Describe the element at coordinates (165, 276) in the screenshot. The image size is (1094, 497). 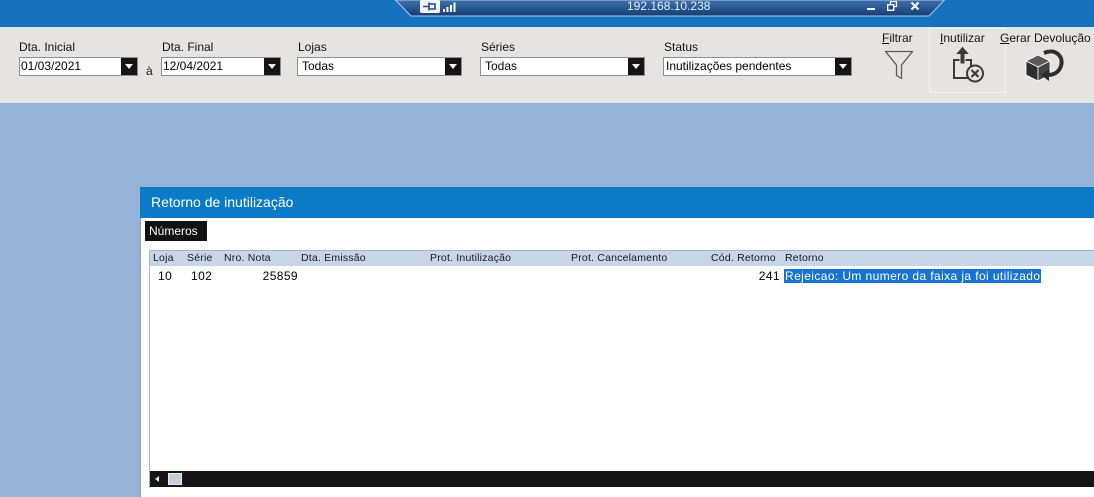
I see `cell-loja: 10` at that location.